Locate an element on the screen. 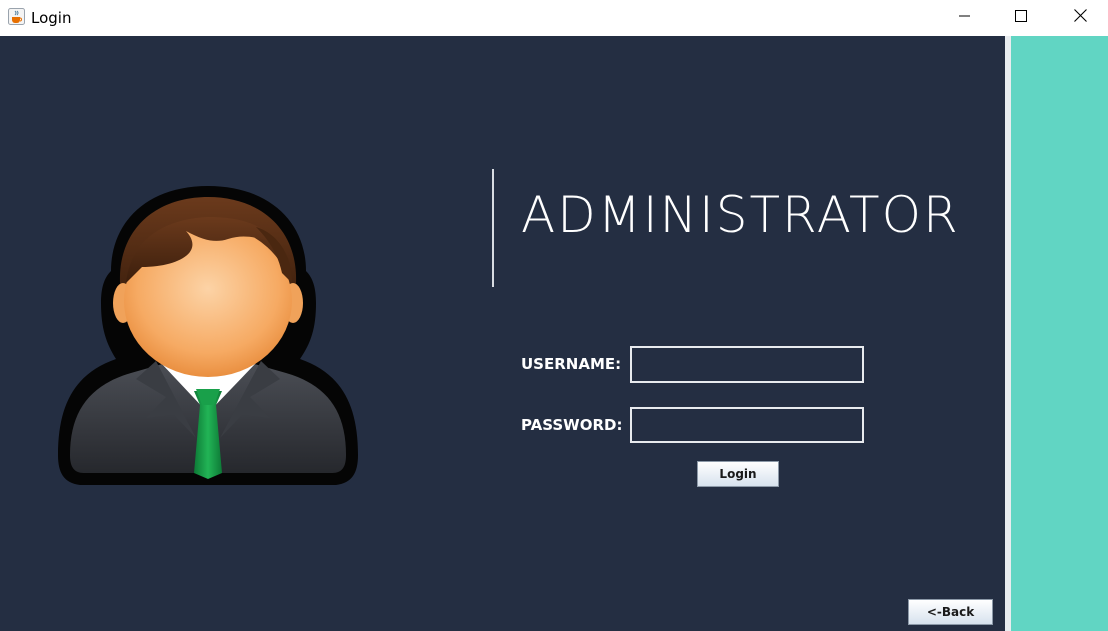 This screenshot has width=1108, height=631. login-button: Login is located at coordinates (738, 474).